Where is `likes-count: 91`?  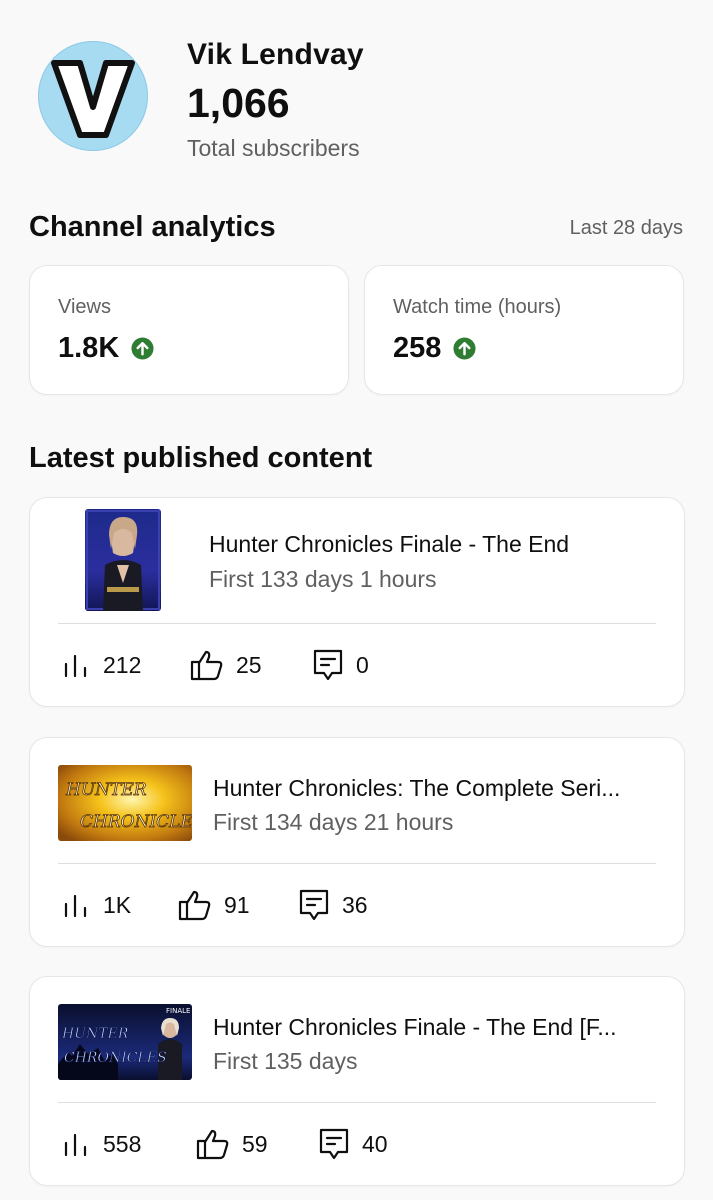
likes-count: 91 is located at coordinates (237, 904).